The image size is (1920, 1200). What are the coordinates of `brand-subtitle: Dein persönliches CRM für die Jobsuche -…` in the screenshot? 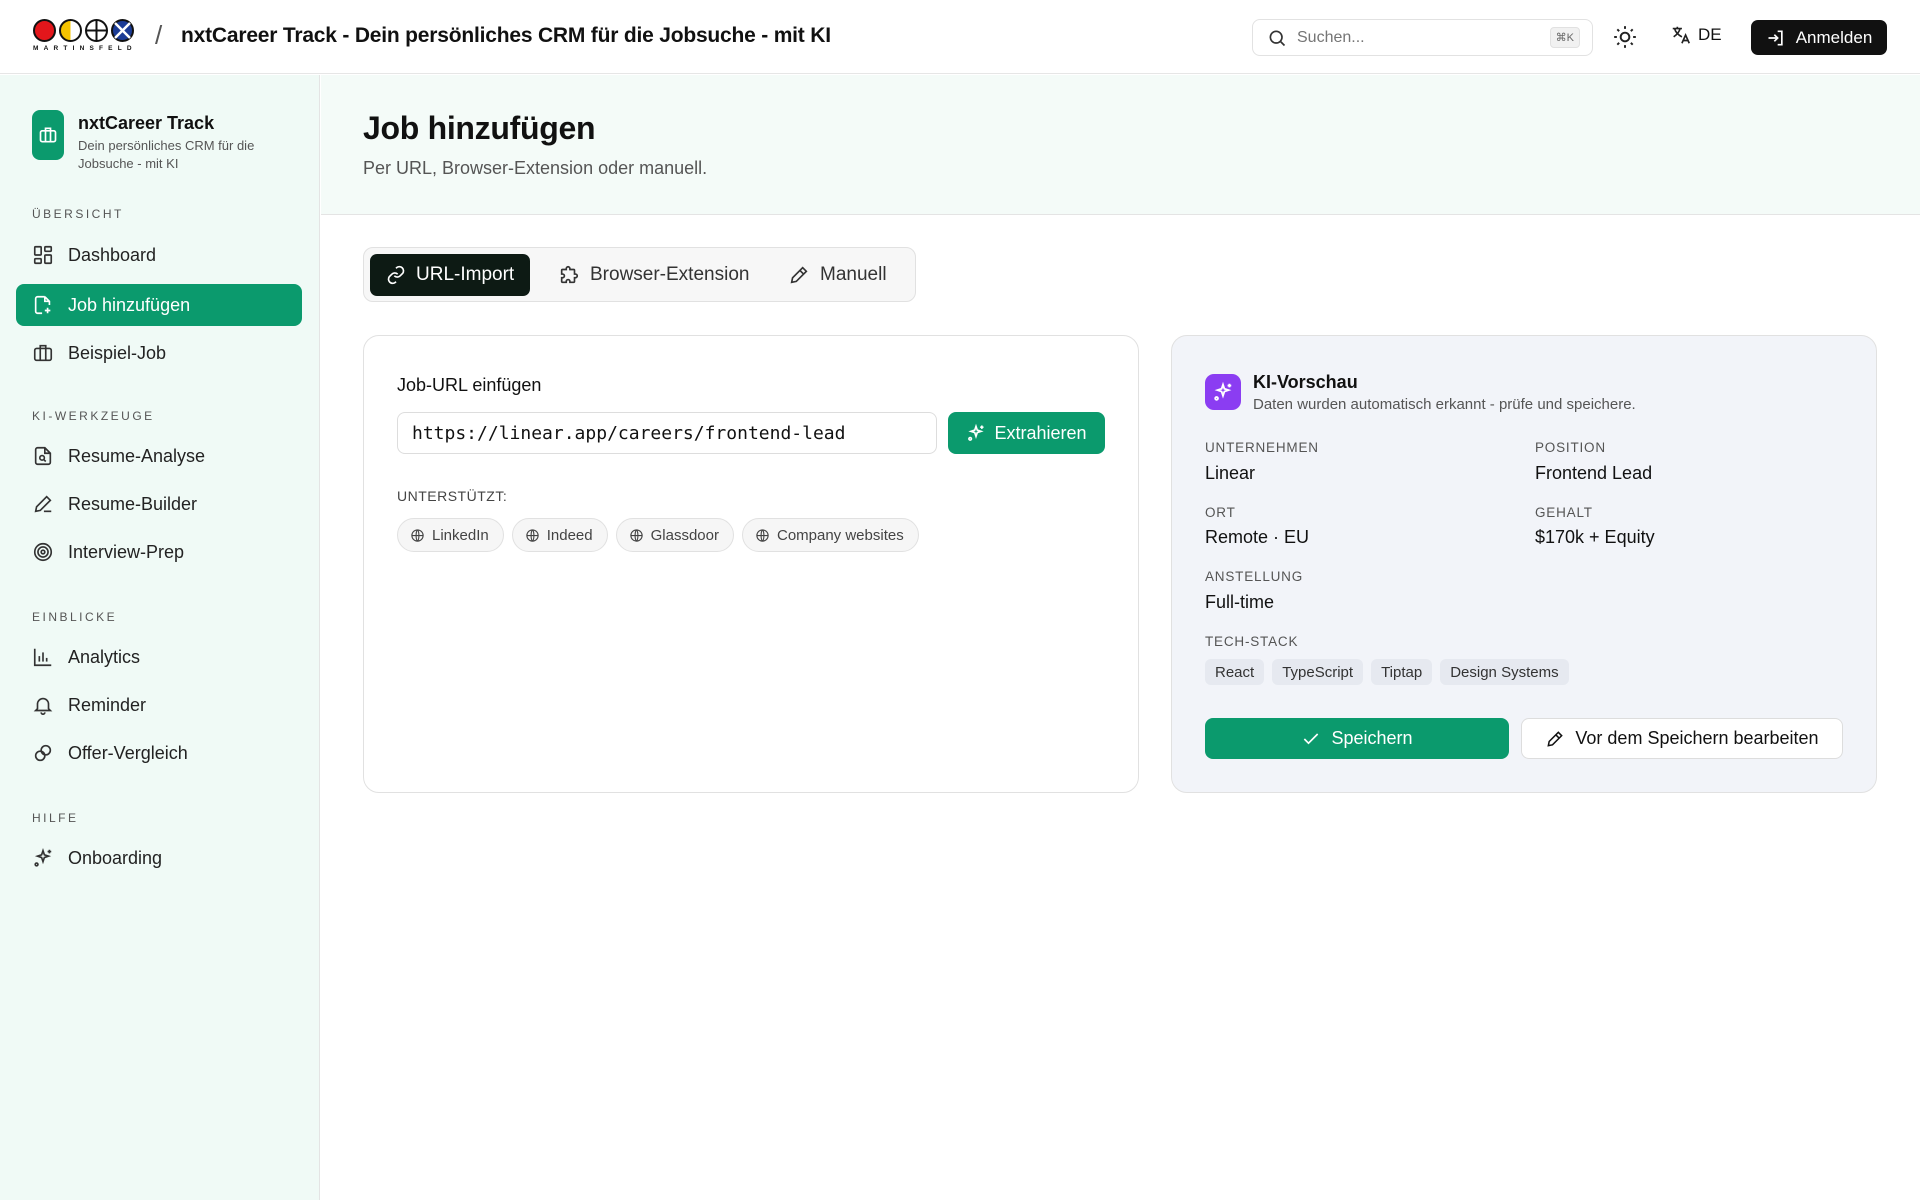 It's located at (166, 154).